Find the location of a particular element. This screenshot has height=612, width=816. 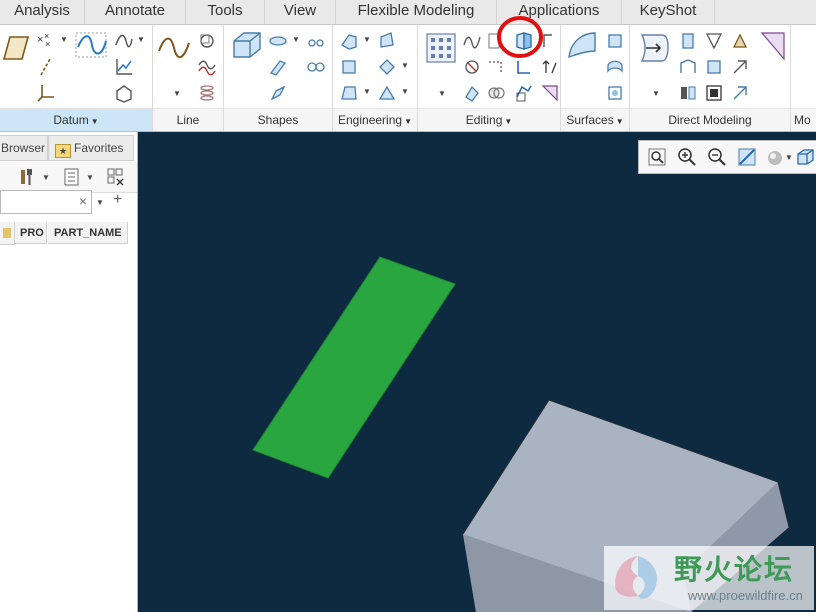

search-input: × is located at coordinates (46, 202).